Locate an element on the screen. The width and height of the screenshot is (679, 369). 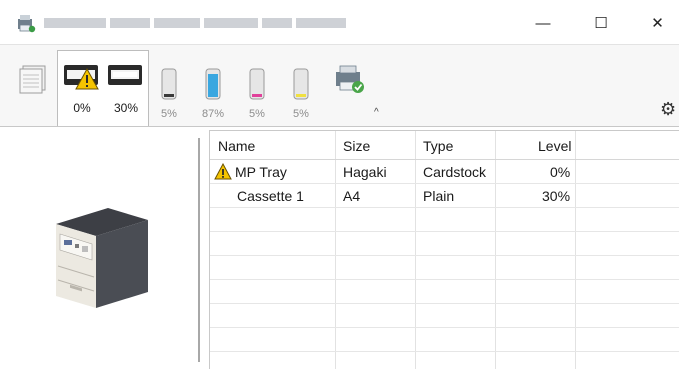
printer-app-icon is located at coordinates (27, 24).